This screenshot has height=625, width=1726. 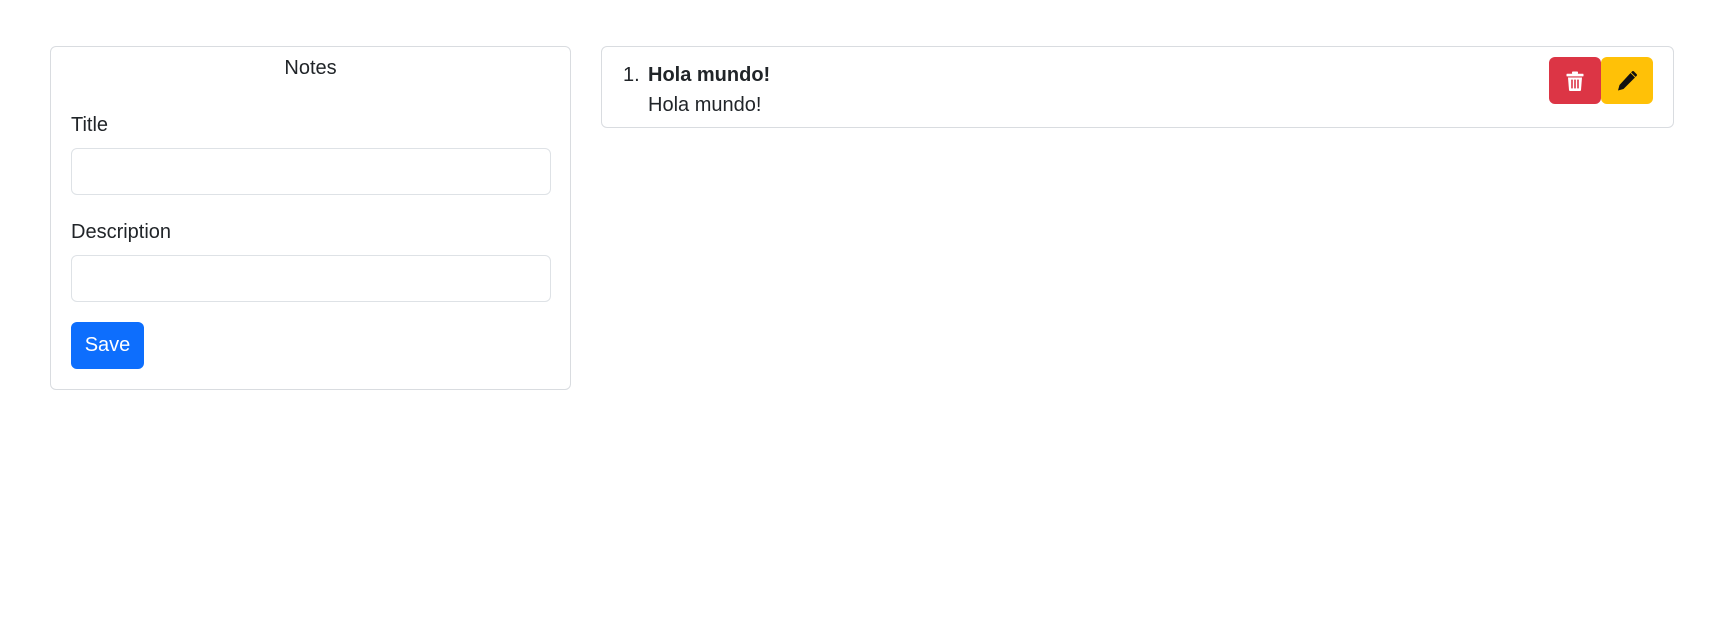 What do you see at coordinates (121, 232) in the screenshot?
I see `description-label: Description` at bounding box center [121, 232].